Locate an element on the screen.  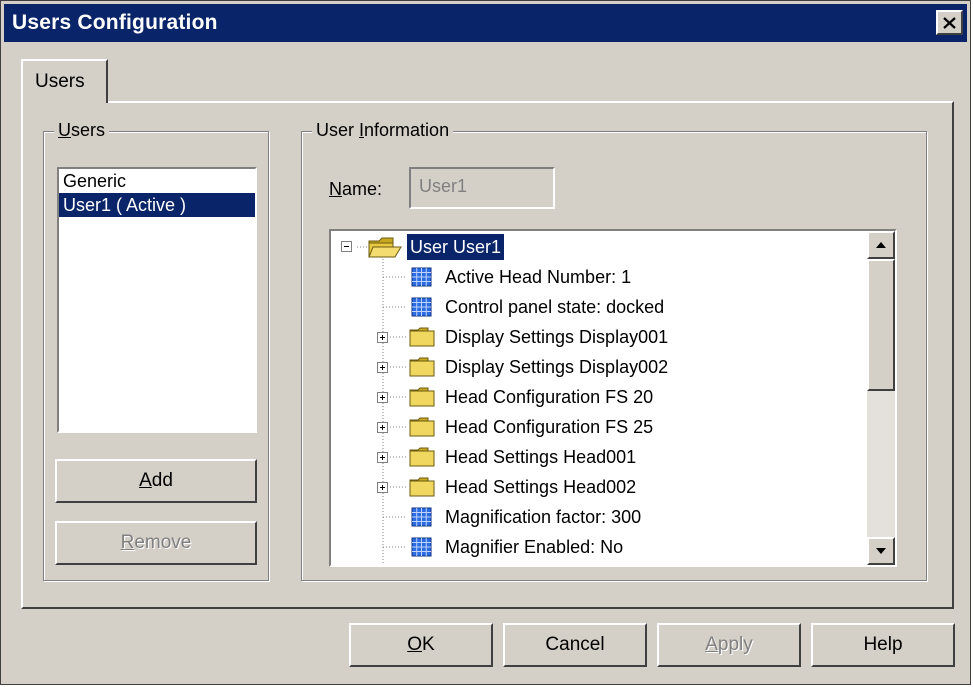
remove-button: Remove is located at coordinates (156, 543).